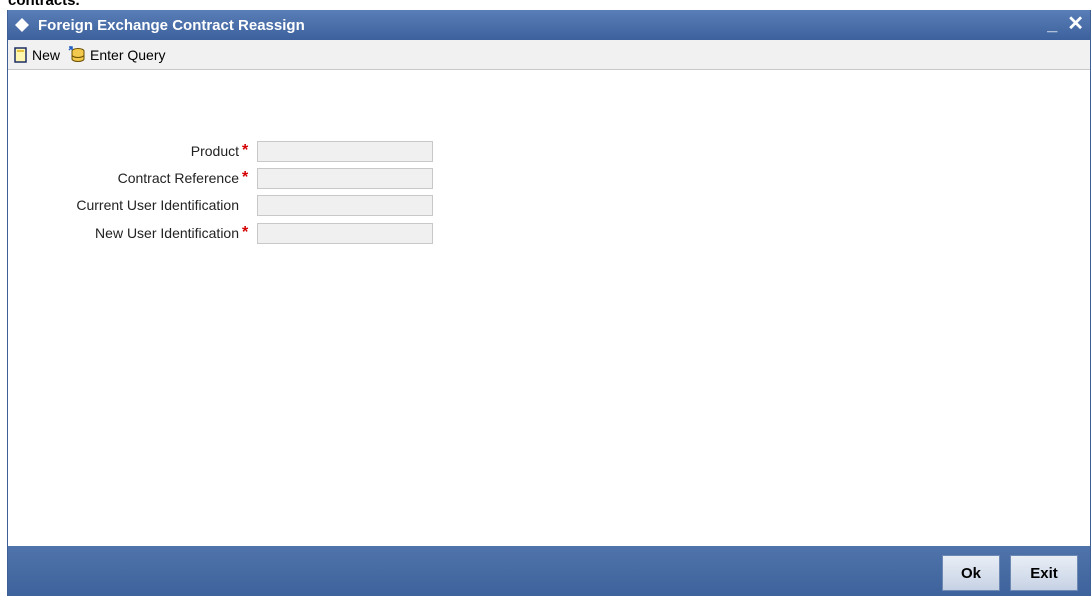  I want to click on current-user-identification-label: Current User Identification, so click(157, 205).